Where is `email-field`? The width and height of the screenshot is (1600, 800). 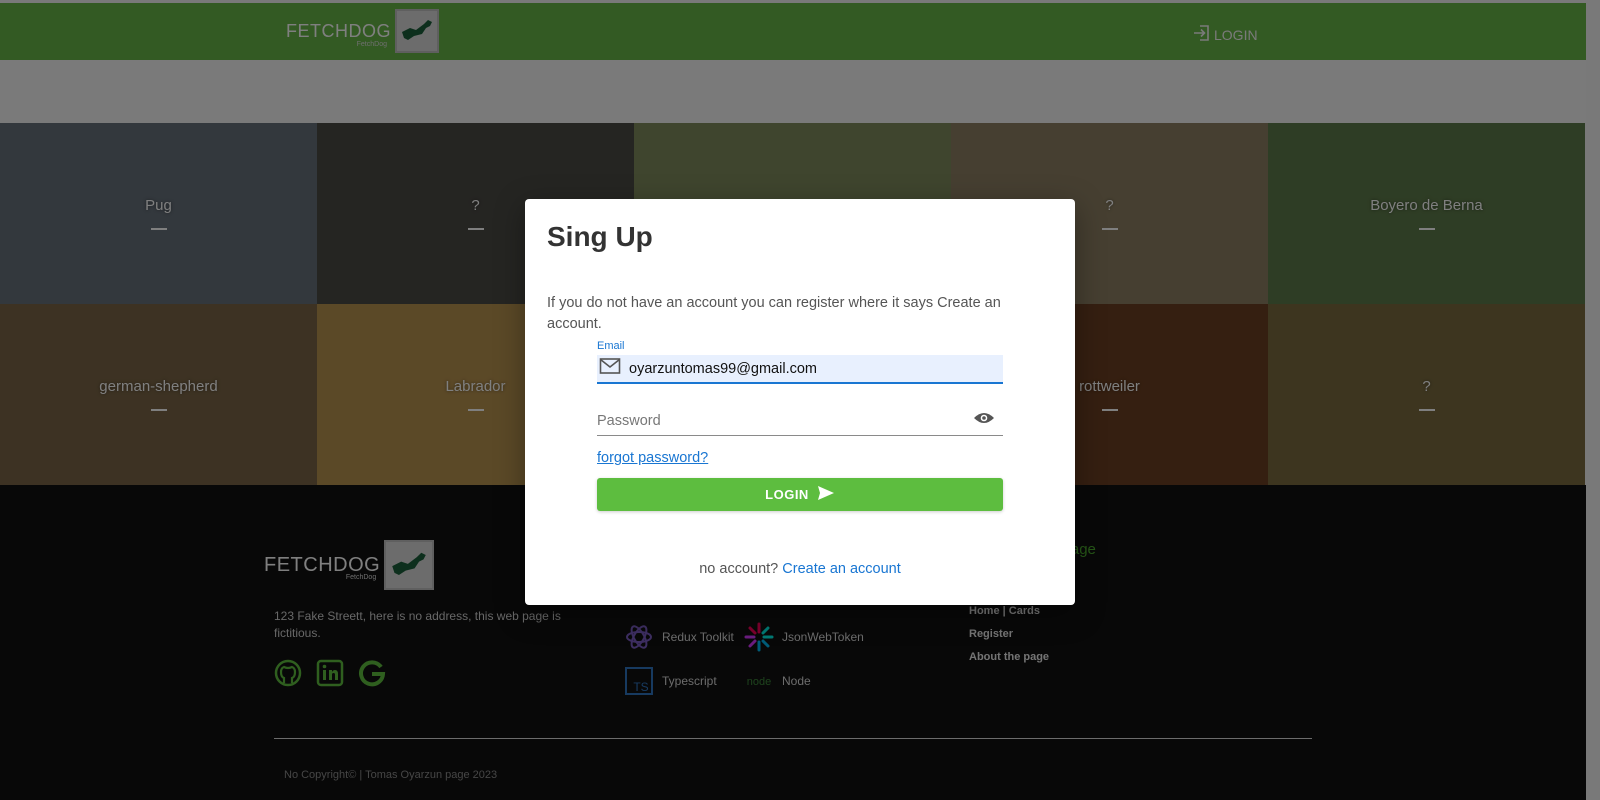 email-field is located at coordinates (800, 369).